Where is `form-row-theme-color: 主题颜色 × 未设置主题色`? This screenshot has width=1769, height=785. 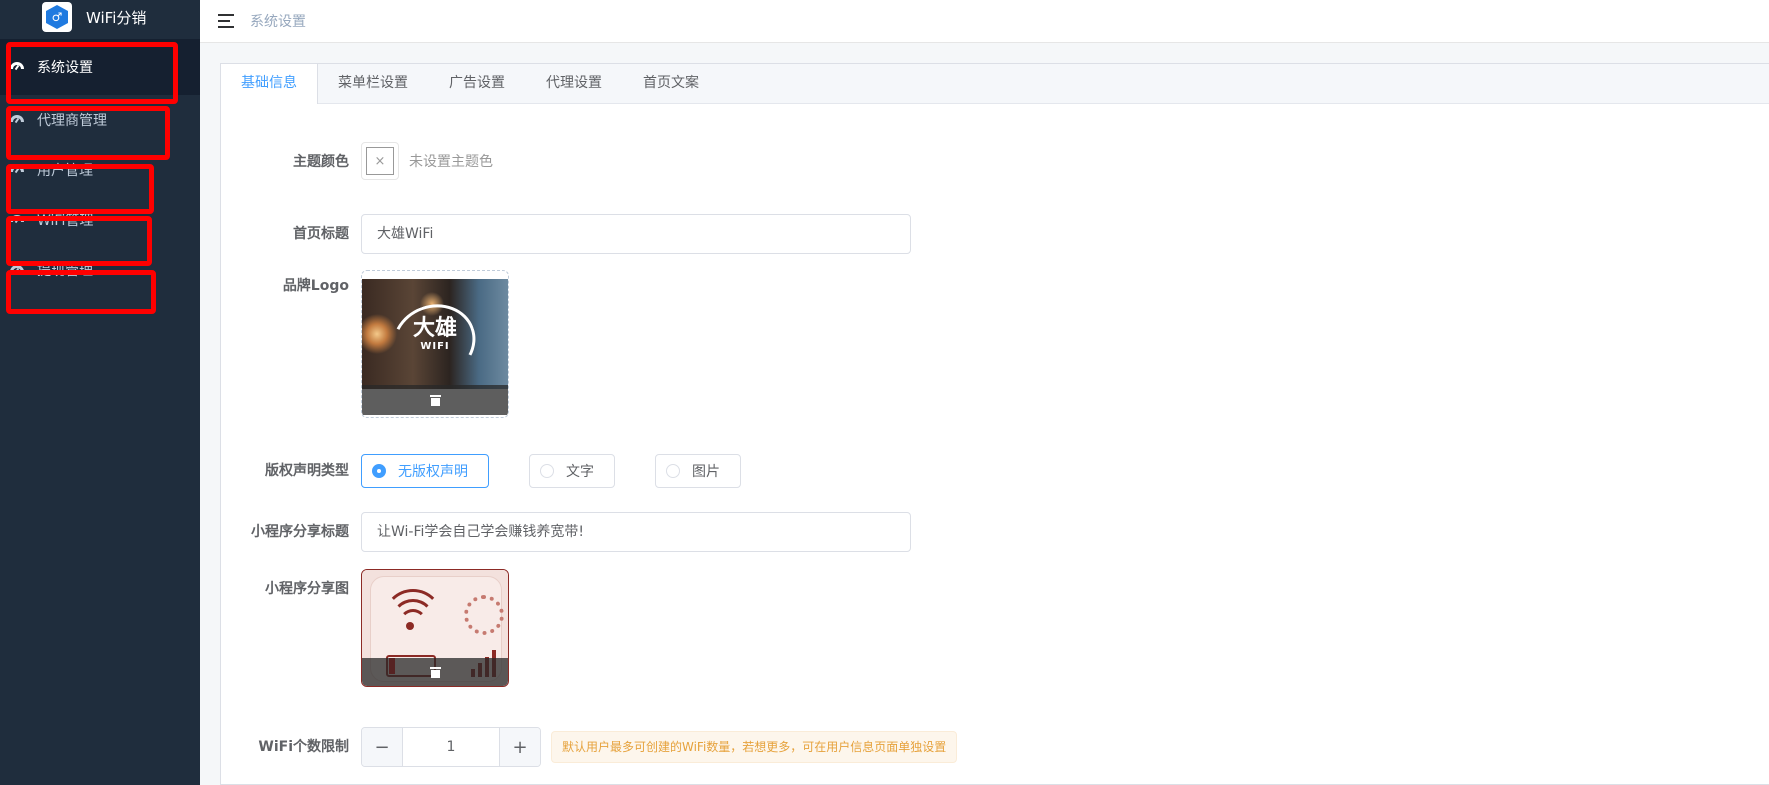
form-row-theme-color: 主题颜色 × 未设置主题色 is located at coordinates (357, 162).